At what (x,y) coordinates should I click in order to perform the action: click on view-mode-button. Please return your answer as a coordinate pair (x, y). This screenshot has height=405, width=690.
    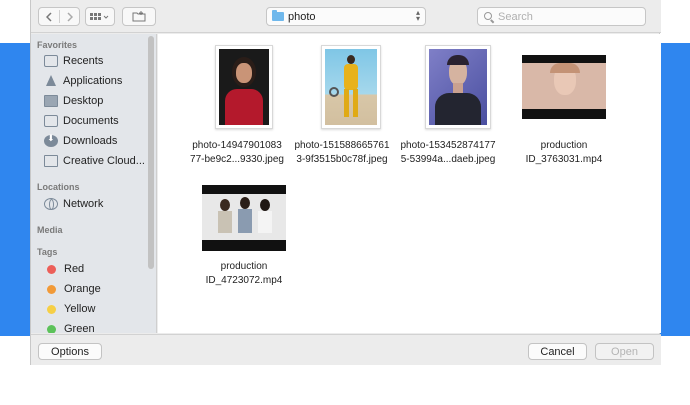
    Looking at the image, I should click on (100, 16).